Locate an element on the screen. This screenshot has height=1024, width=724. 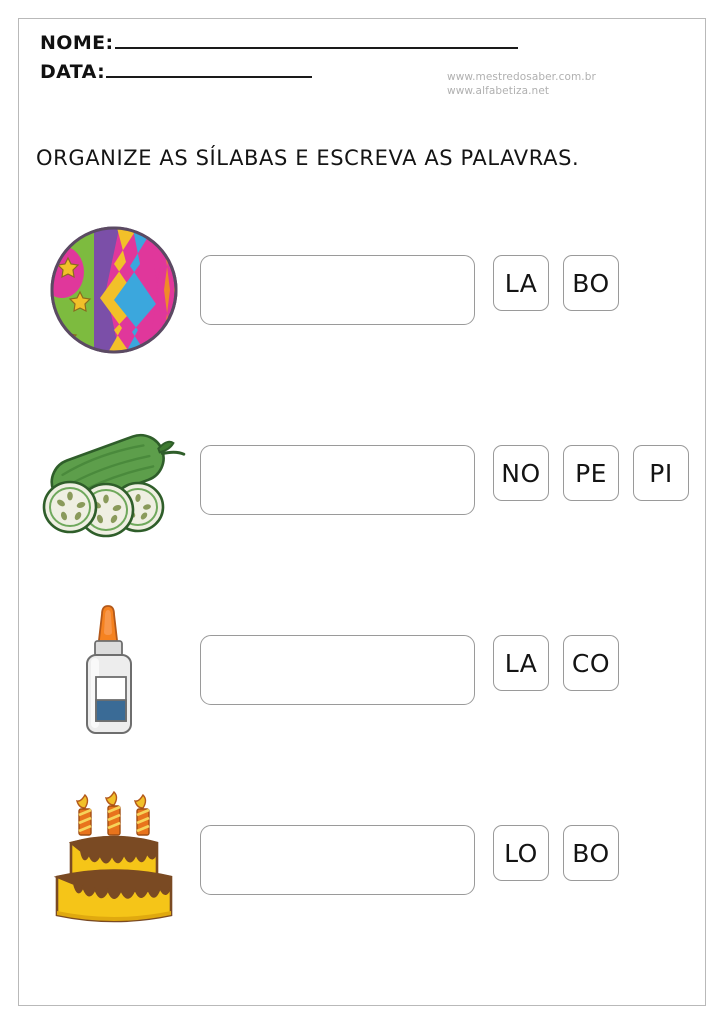
candles is located at coordinates (112, 813).